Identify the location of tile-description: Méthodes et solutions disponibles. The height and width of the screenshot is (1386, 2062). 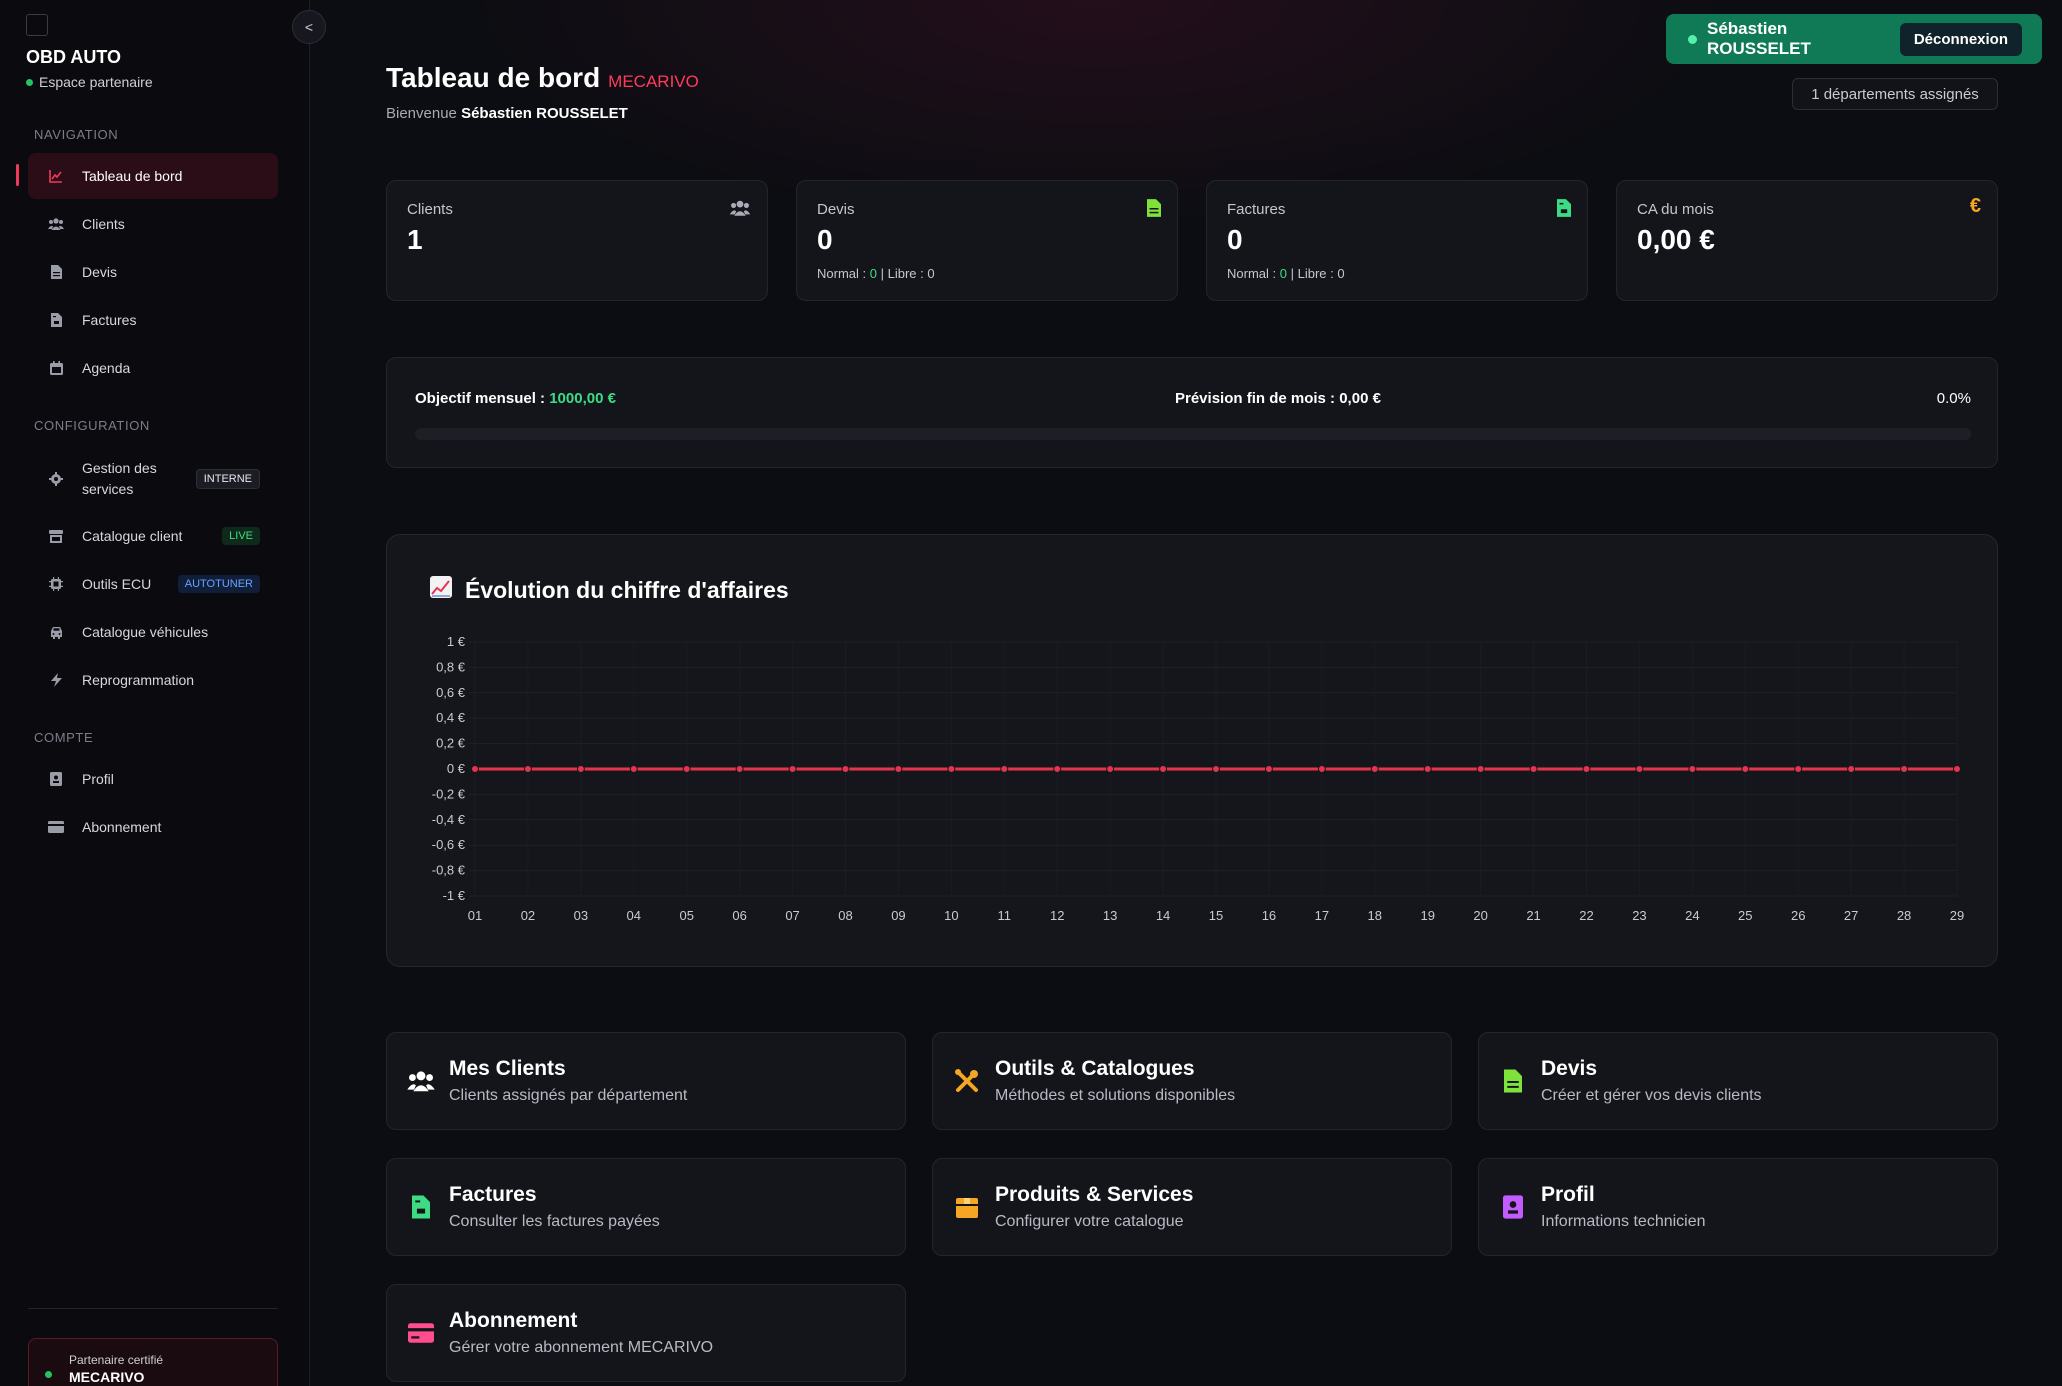
(1115, 1095).